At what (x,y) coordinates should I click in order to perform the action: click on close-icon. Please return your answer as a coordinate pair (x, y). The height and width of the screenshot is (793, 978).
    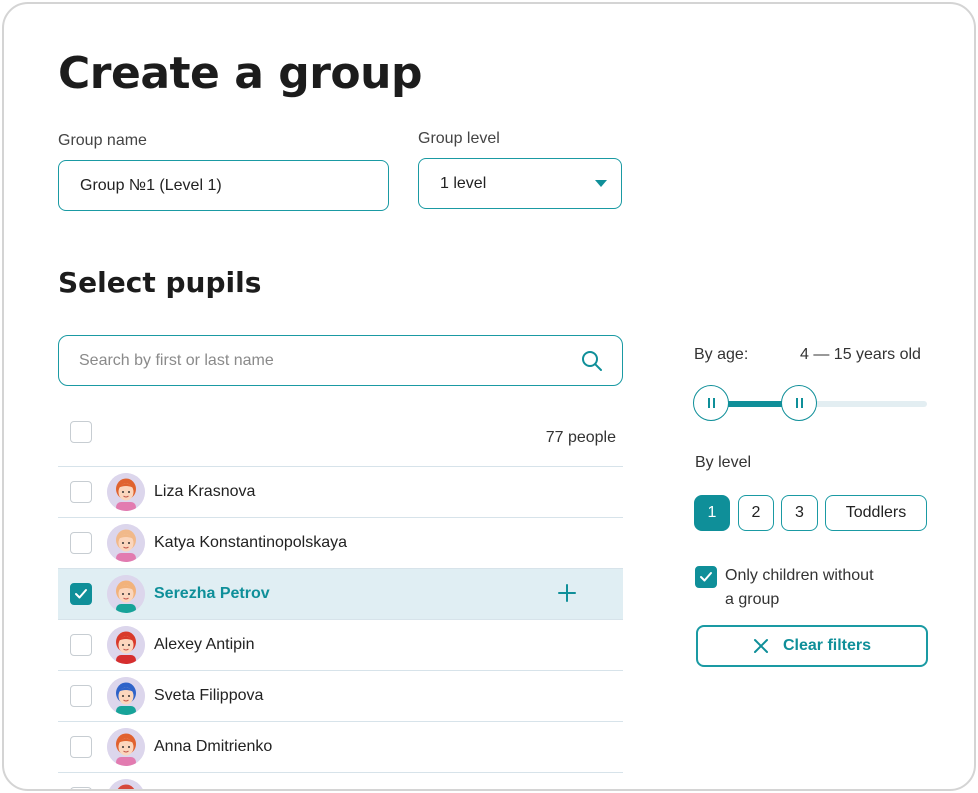
    Looking at the image, I should click on (760, 646).